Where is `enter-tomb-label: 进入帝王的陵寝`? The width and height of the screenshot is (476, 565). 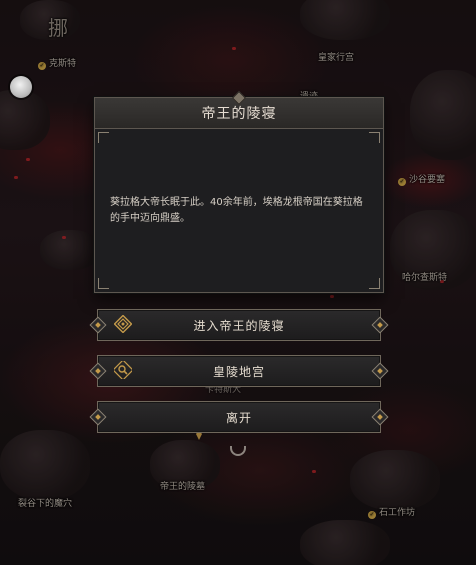
enter-tomb-label: 进入帝王的陵寝 is located at coordinates (239, 325).